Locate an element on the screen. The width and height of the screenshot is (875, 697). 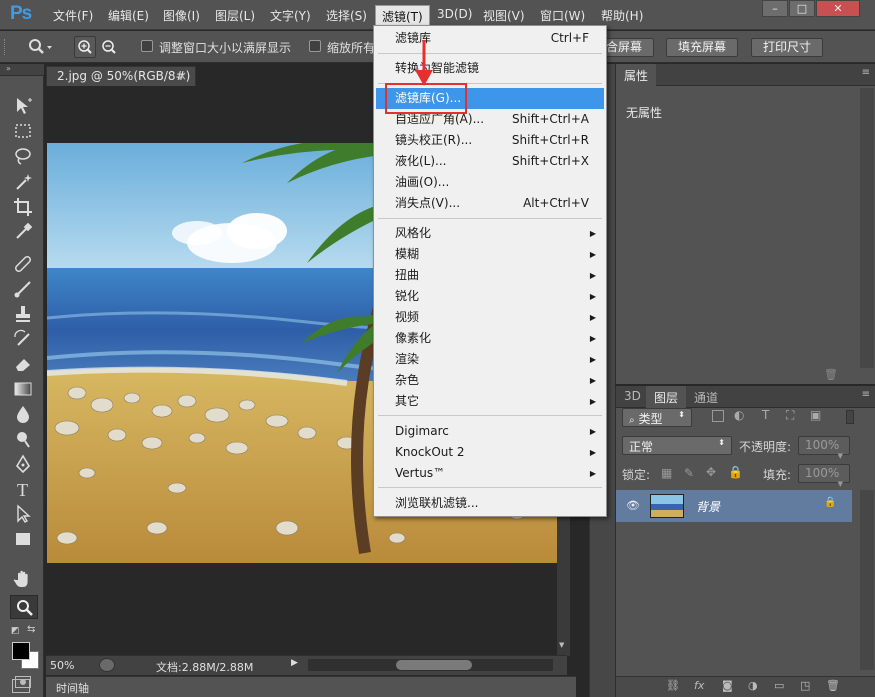
blur-tool-icon is located at coordinates (24, 414).